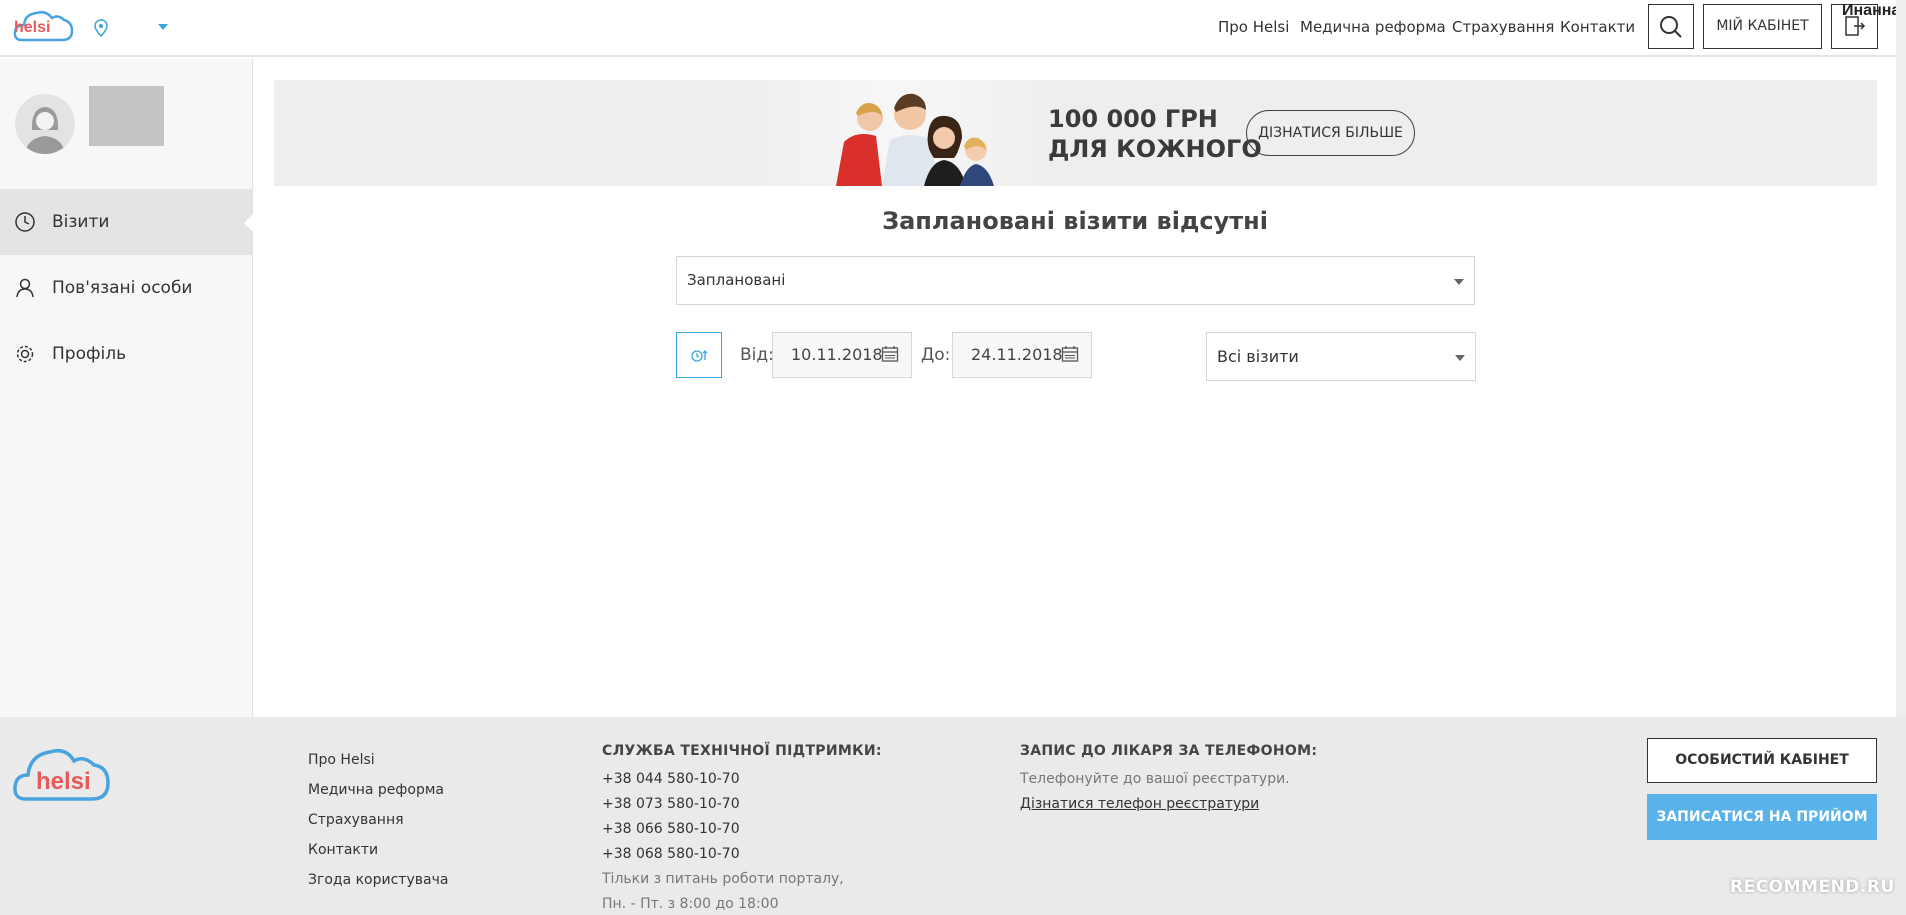  What do you see at coordinates (122, 288) in the screenshot?
I see `sidebar-item-label: Пов'язані особи` at bounding box center [122, 288].